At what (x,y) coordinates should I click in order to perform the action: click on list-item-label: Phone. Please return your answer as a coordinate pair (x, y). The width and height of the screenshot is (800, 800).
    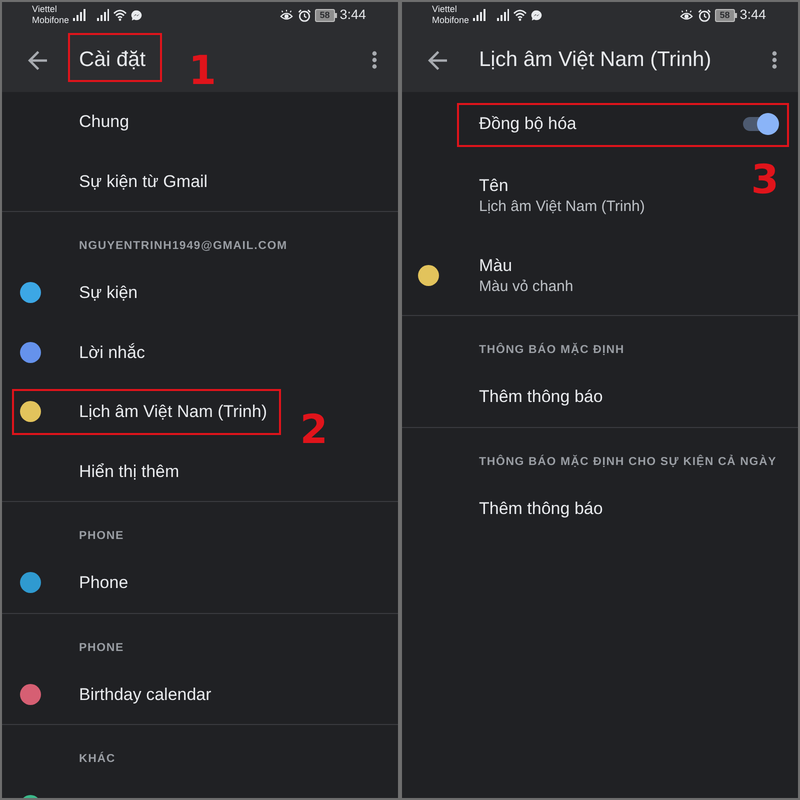
    Looking at the image, I should click on (103, 583).